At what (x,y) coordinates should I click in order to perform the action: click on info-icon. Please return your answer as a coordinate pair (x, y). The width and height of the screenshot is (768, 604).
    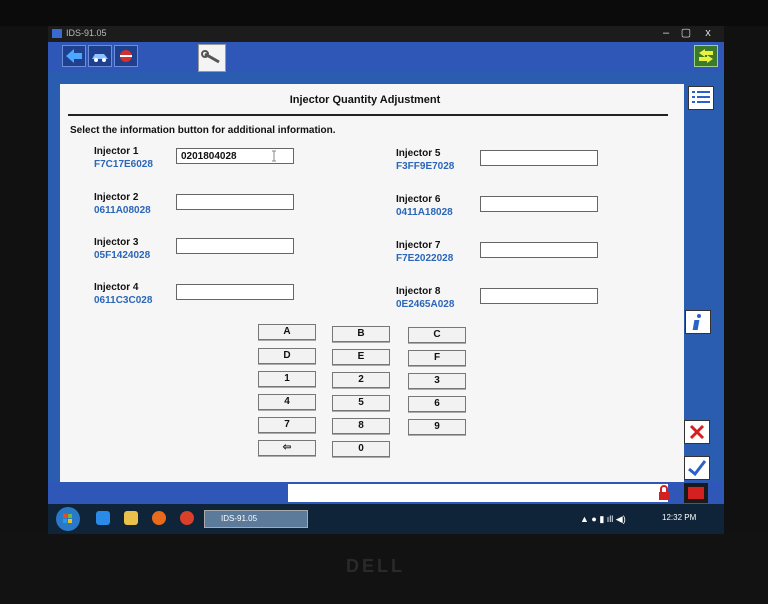
    Looking at the image, I should click on (696, 322).